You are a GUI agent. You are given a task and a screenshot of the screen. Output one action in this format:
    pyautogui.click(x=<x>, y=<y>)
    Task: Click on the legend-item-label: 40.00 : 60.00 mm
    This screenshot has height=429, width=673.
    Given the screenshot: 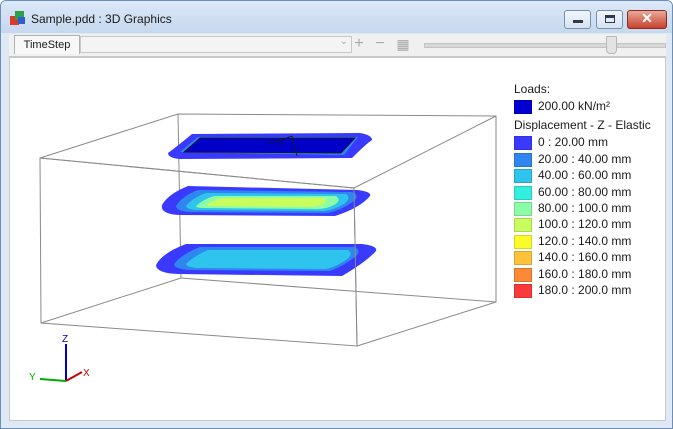 What is the action you would take?
    pyautogui.click(x=585, y=175)
    